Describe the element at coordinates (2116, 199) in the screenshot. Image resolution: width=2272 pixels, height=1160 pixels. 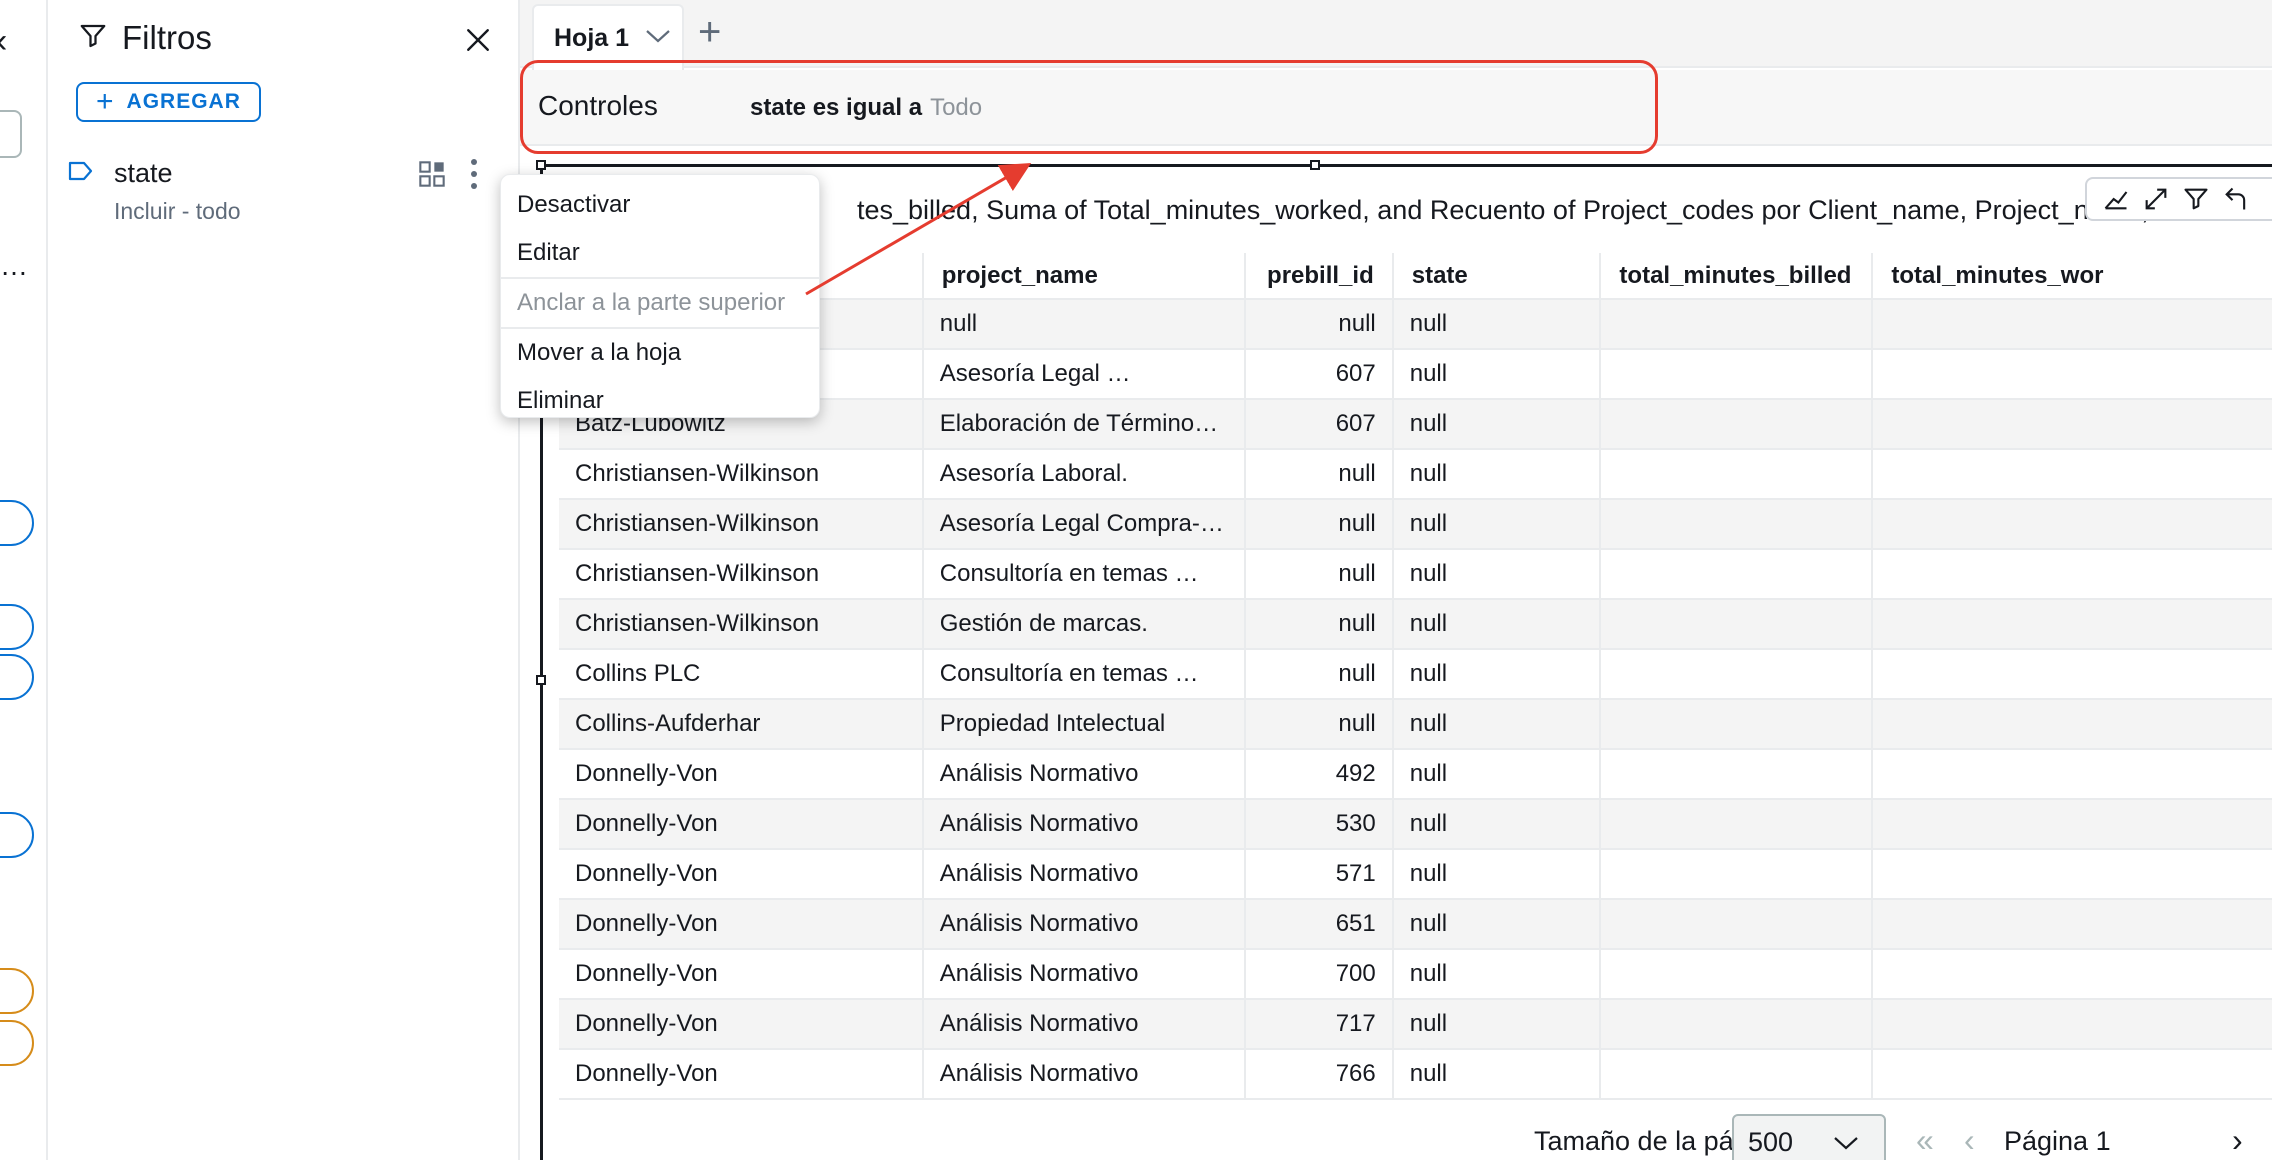
I see `insights-icon` at that location.